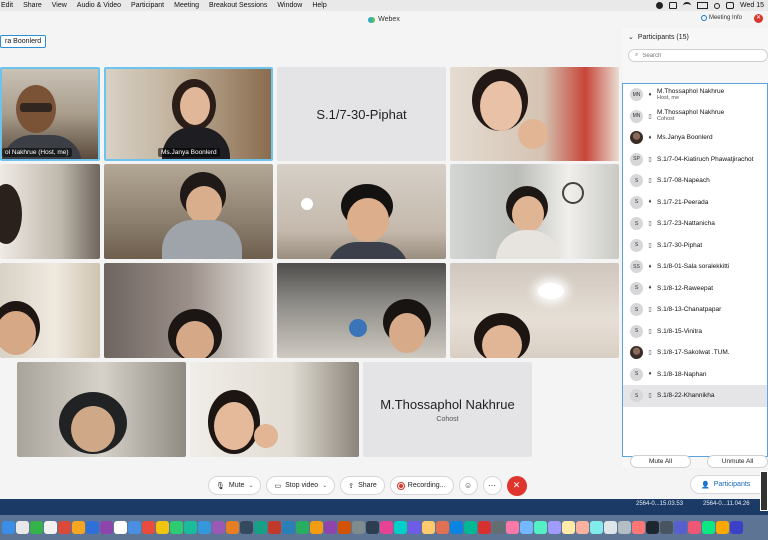 Image resolution: width=768 pixels, height=540 pixels. I want to click on meeting-info-button: Meeting Info, so click(721, 18).